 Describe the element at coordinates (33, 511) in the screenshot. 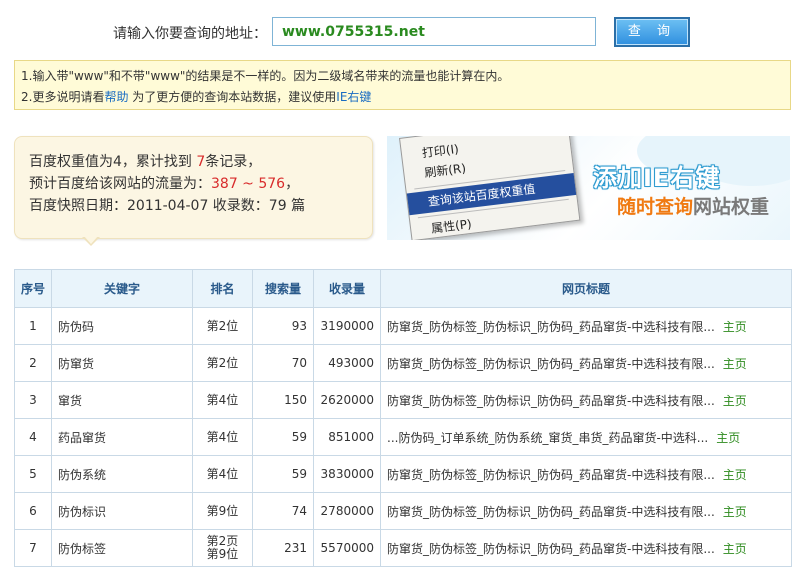

I see `row-index: 6` at that location.